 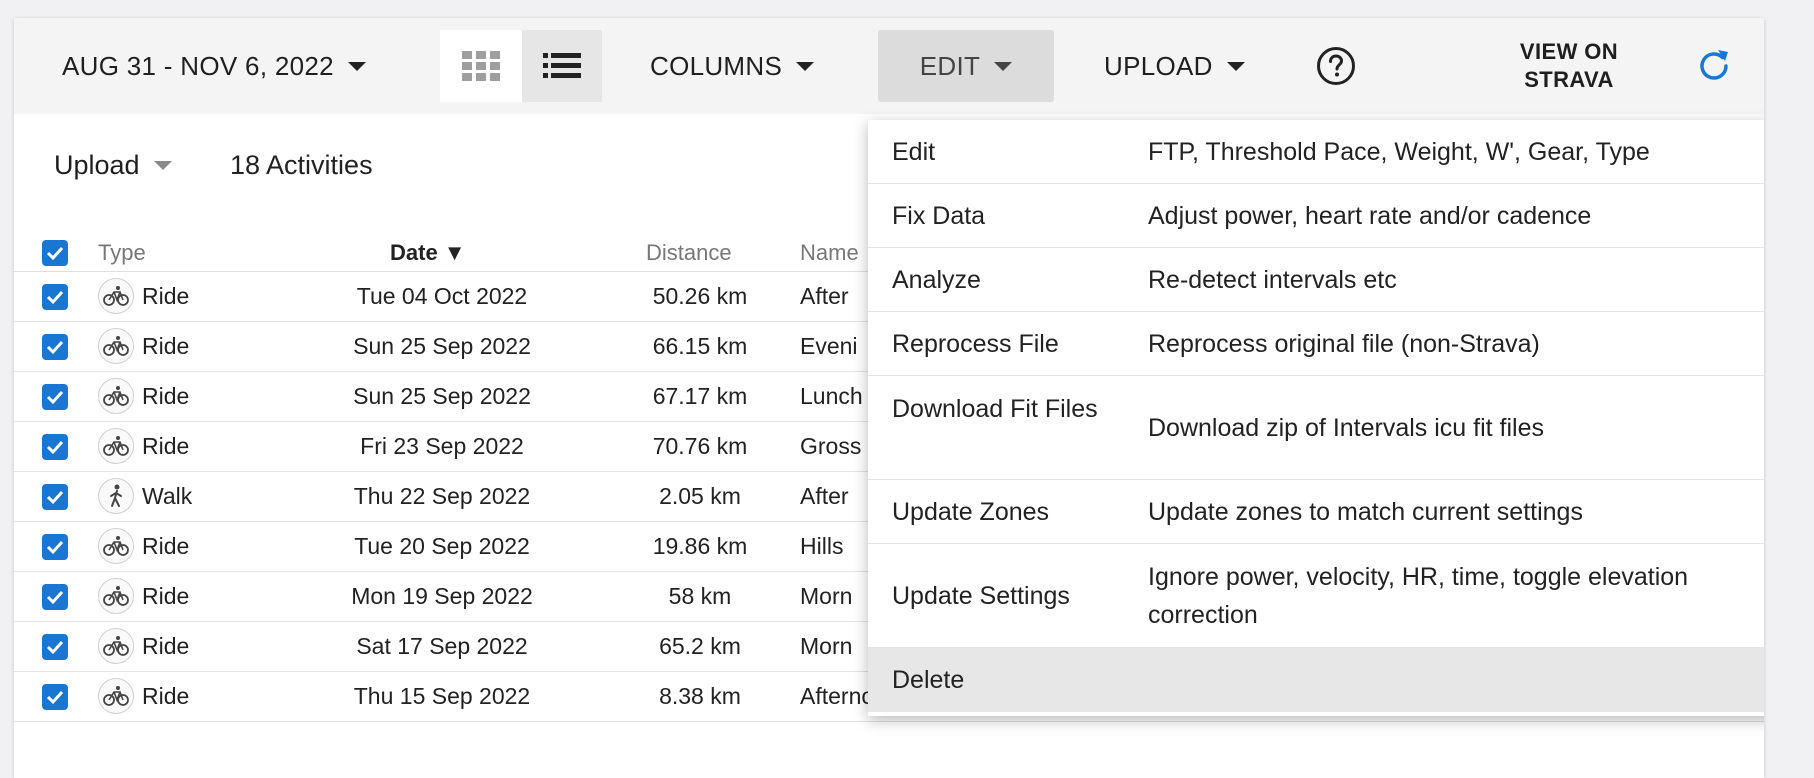 I want to click on cell-date: Thu 15 Sep 2022, so click(x=442, y=696).